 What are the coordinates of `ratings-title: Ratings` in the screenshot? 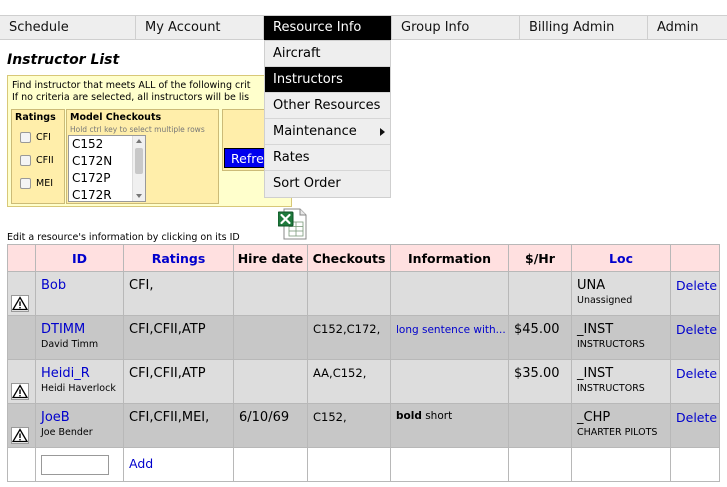 It's located at (35, 117).